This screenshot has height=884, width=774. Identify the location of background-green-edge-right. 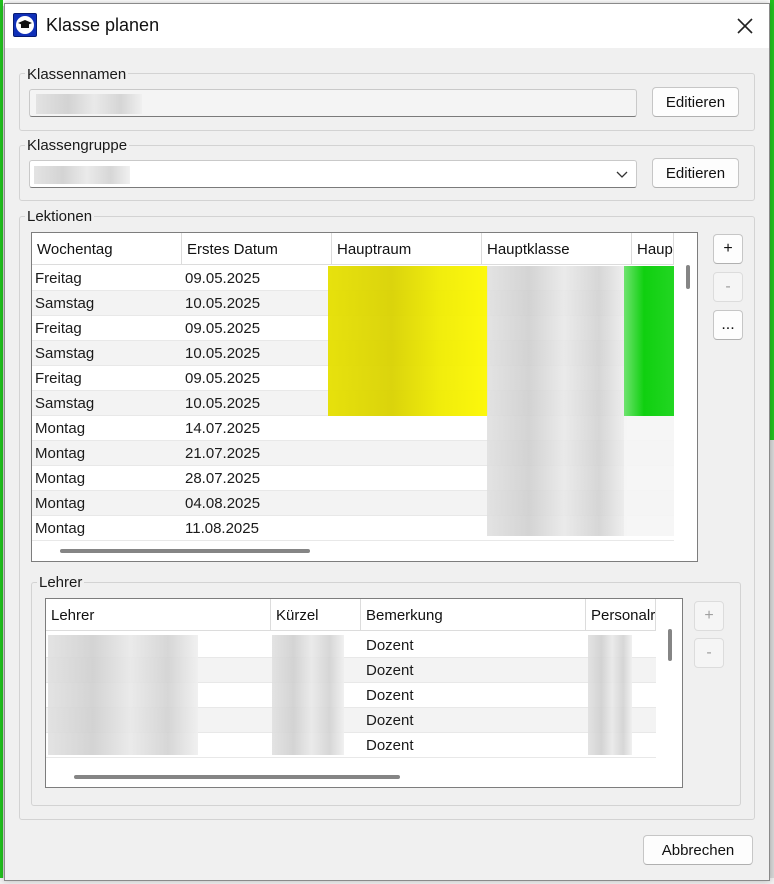
(772, 220).